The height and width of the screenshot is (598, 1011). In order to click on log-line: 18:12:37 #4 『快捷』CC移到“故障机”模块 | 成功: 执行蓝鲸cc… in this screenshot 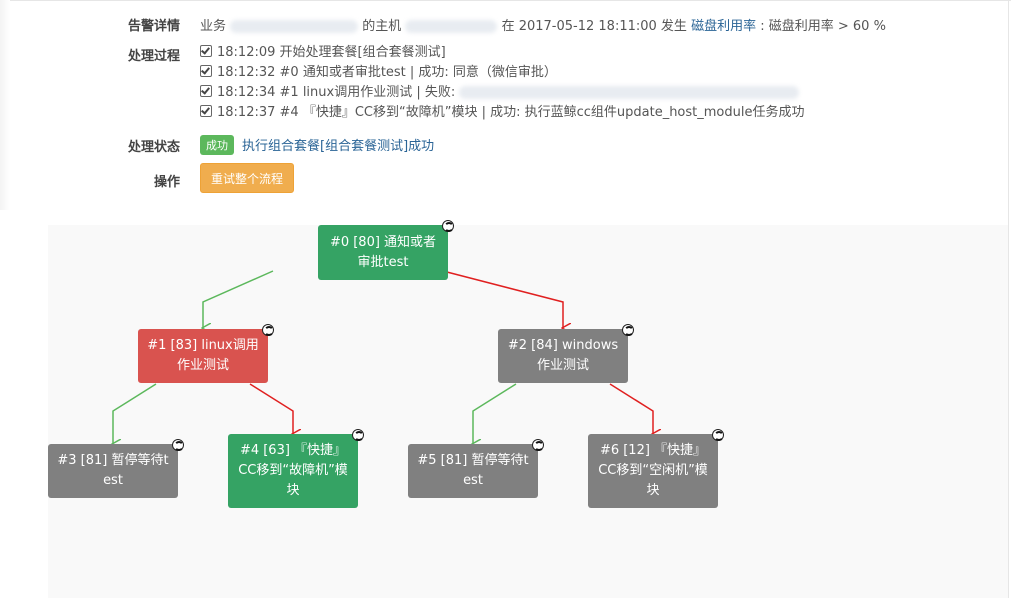, I will do `click(502, 113)`.